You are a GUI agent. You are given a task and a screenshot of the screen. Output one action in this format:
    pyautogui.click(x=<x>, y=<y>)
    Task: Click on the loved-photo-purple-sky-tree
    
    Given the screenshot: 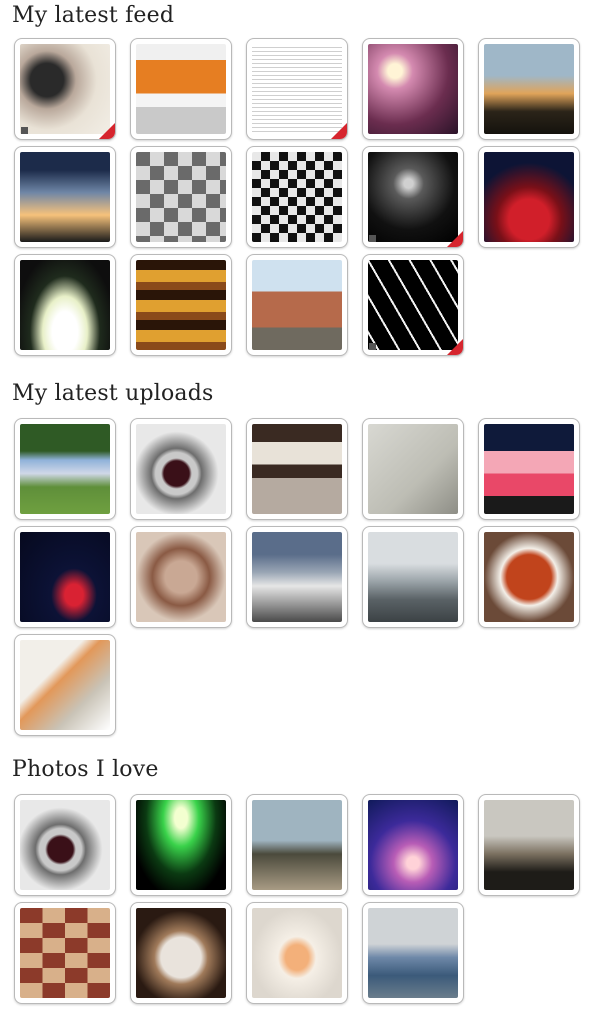 What is the action you would take?
    pyautogui.click(x=413, y=845)
    